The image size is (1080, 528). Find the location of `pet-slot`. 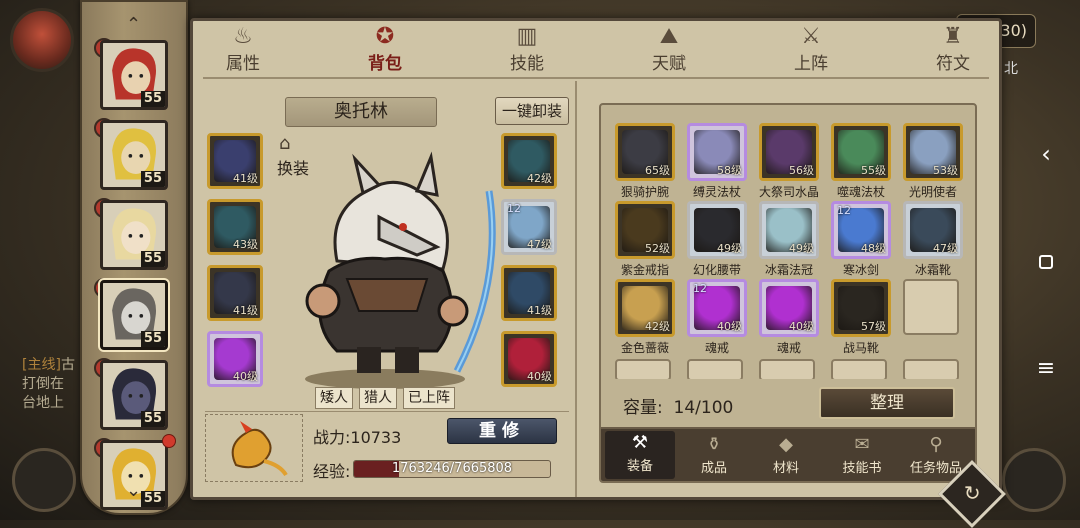

pet-slot is located at coordinates (254, 448).